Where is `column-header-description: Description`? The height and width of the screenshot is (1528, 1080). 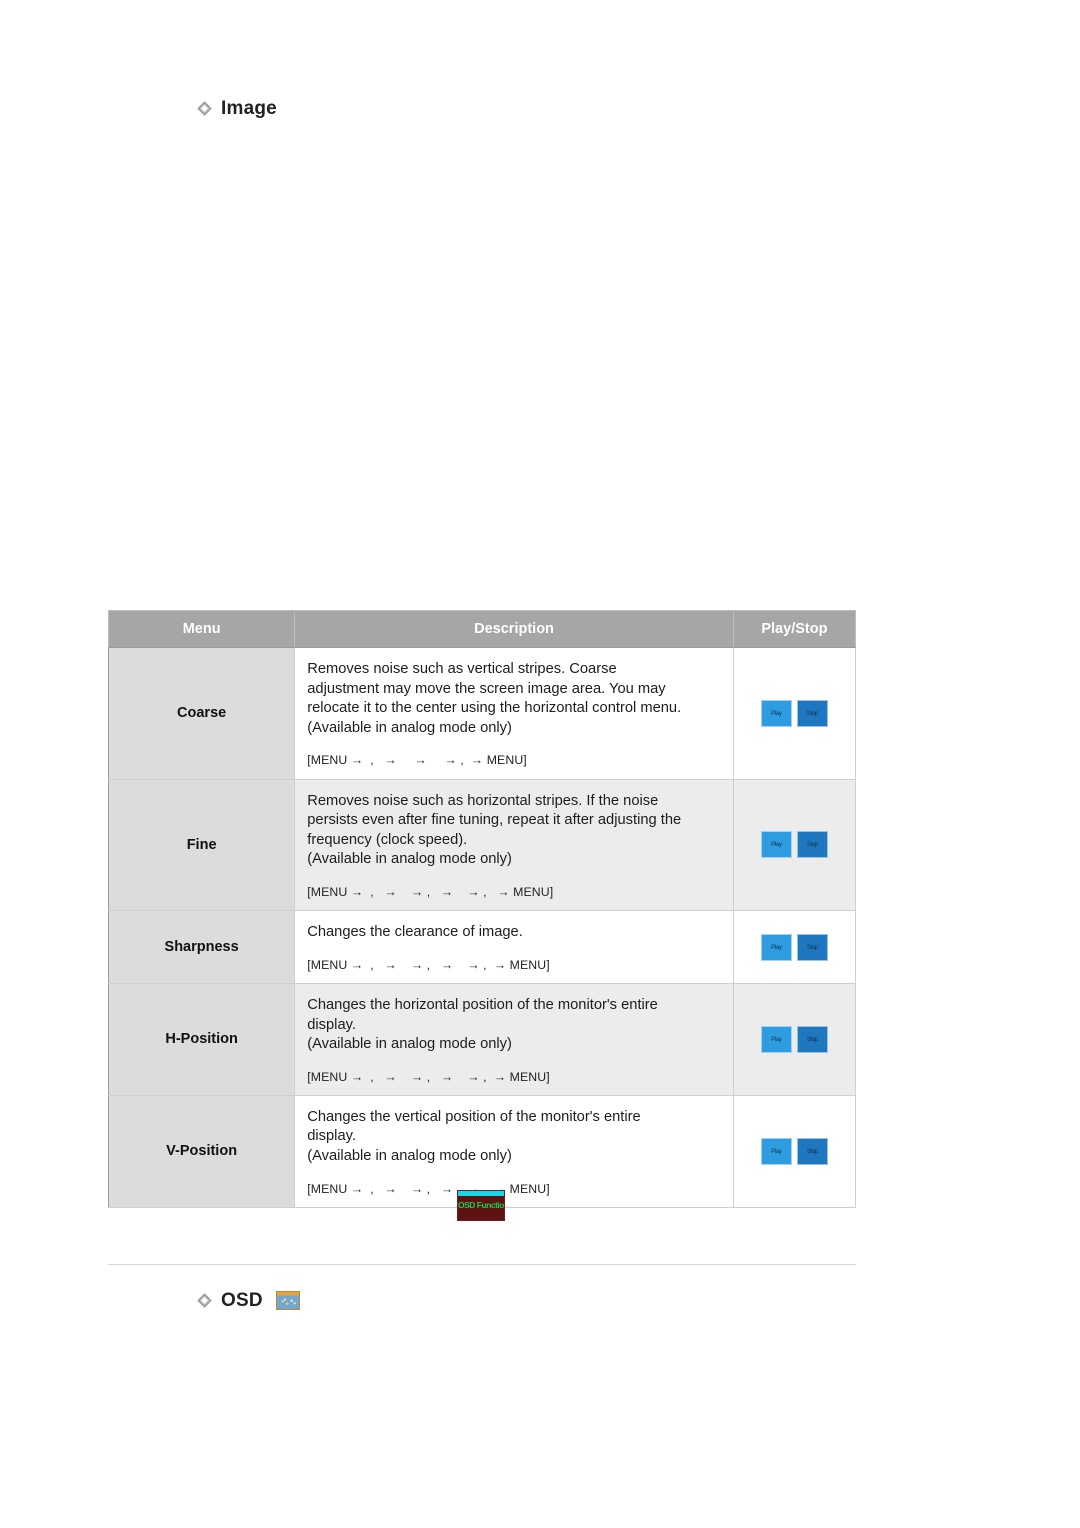
column-header-description: Description is located at coordinates (514, 629).